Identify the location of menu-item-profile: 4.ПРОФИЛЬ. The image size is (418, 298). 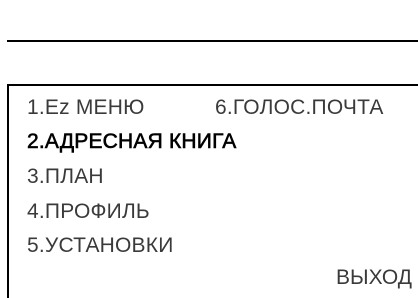
(88, 212).